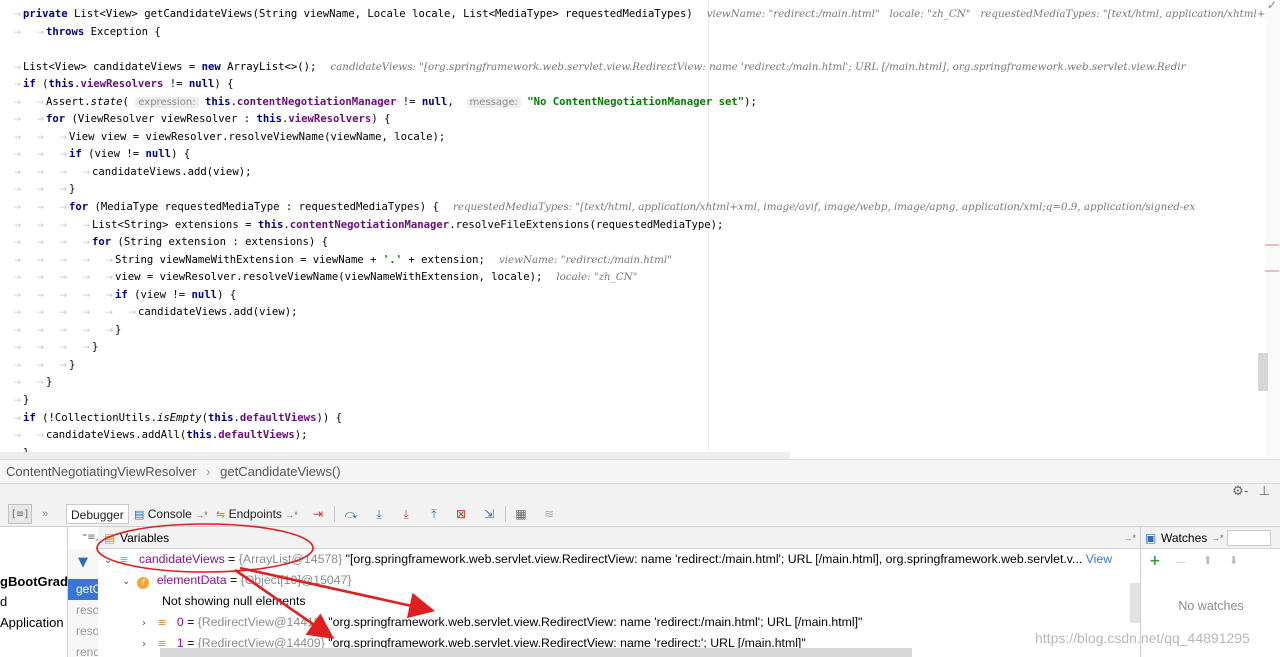 This screenshot has width=1280, height=657. Describe the element at coordinates (49, 348) in the screenshot. I see `code-line: → → → →}` at that location.